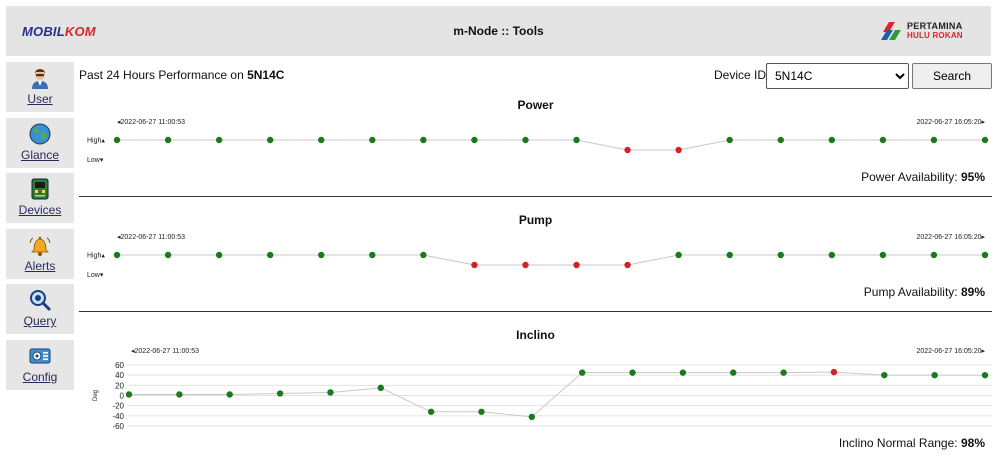 The image size is (997, 461). What do you see at coordinates (909, 177) in the screenshot?
I see `power-availability-label: Power Availability:` at bounding box center [909, 177].